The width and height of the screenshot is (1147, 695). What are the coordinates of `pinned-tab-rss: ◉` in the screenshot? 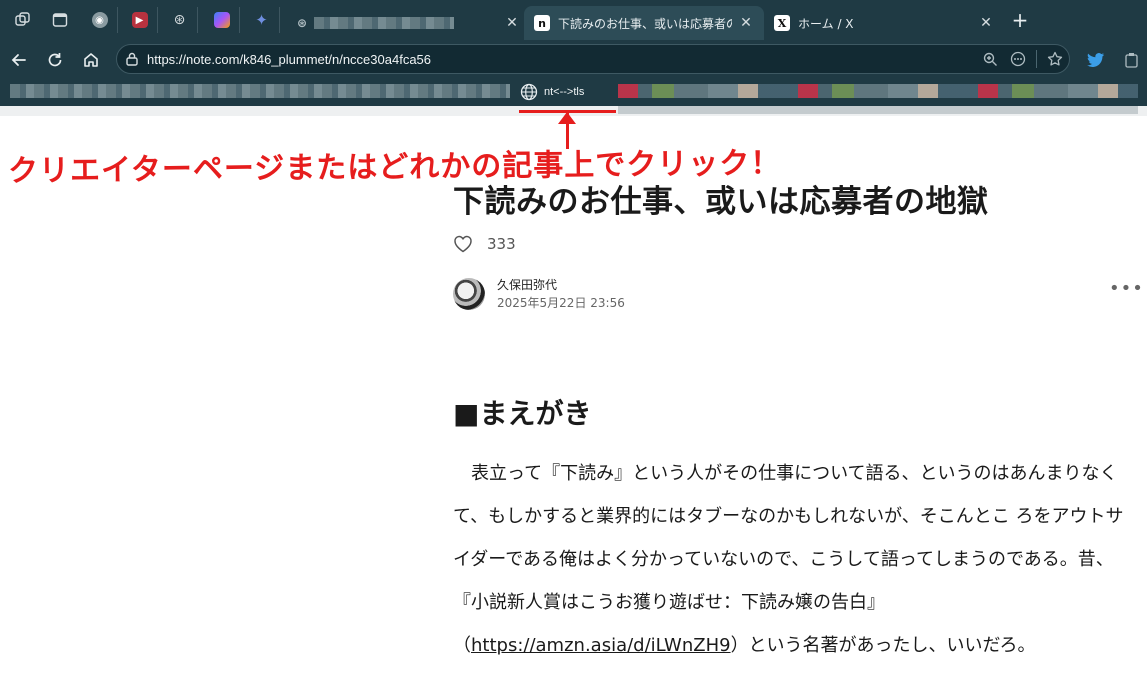 It's located at (100, 20).